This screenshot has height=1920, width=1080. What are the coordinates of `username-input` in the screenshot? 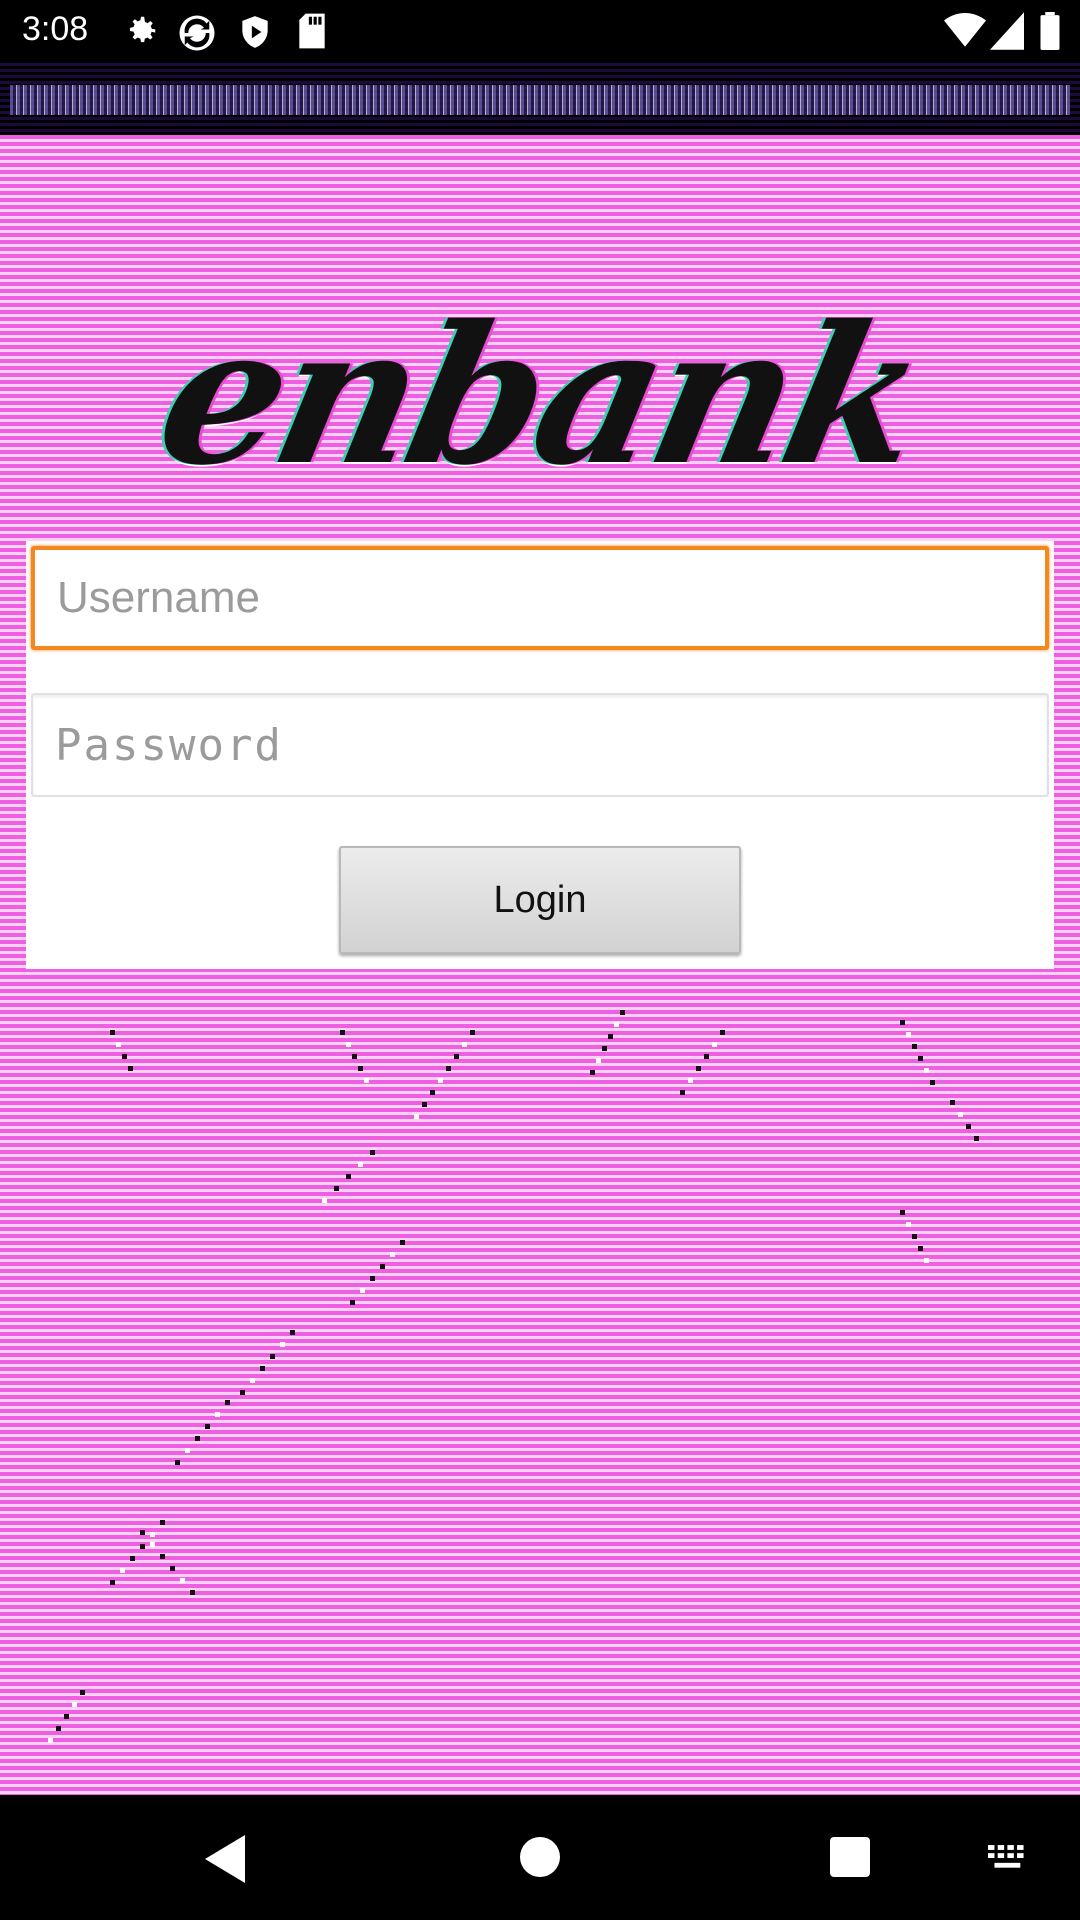 It's located at (540, 598).